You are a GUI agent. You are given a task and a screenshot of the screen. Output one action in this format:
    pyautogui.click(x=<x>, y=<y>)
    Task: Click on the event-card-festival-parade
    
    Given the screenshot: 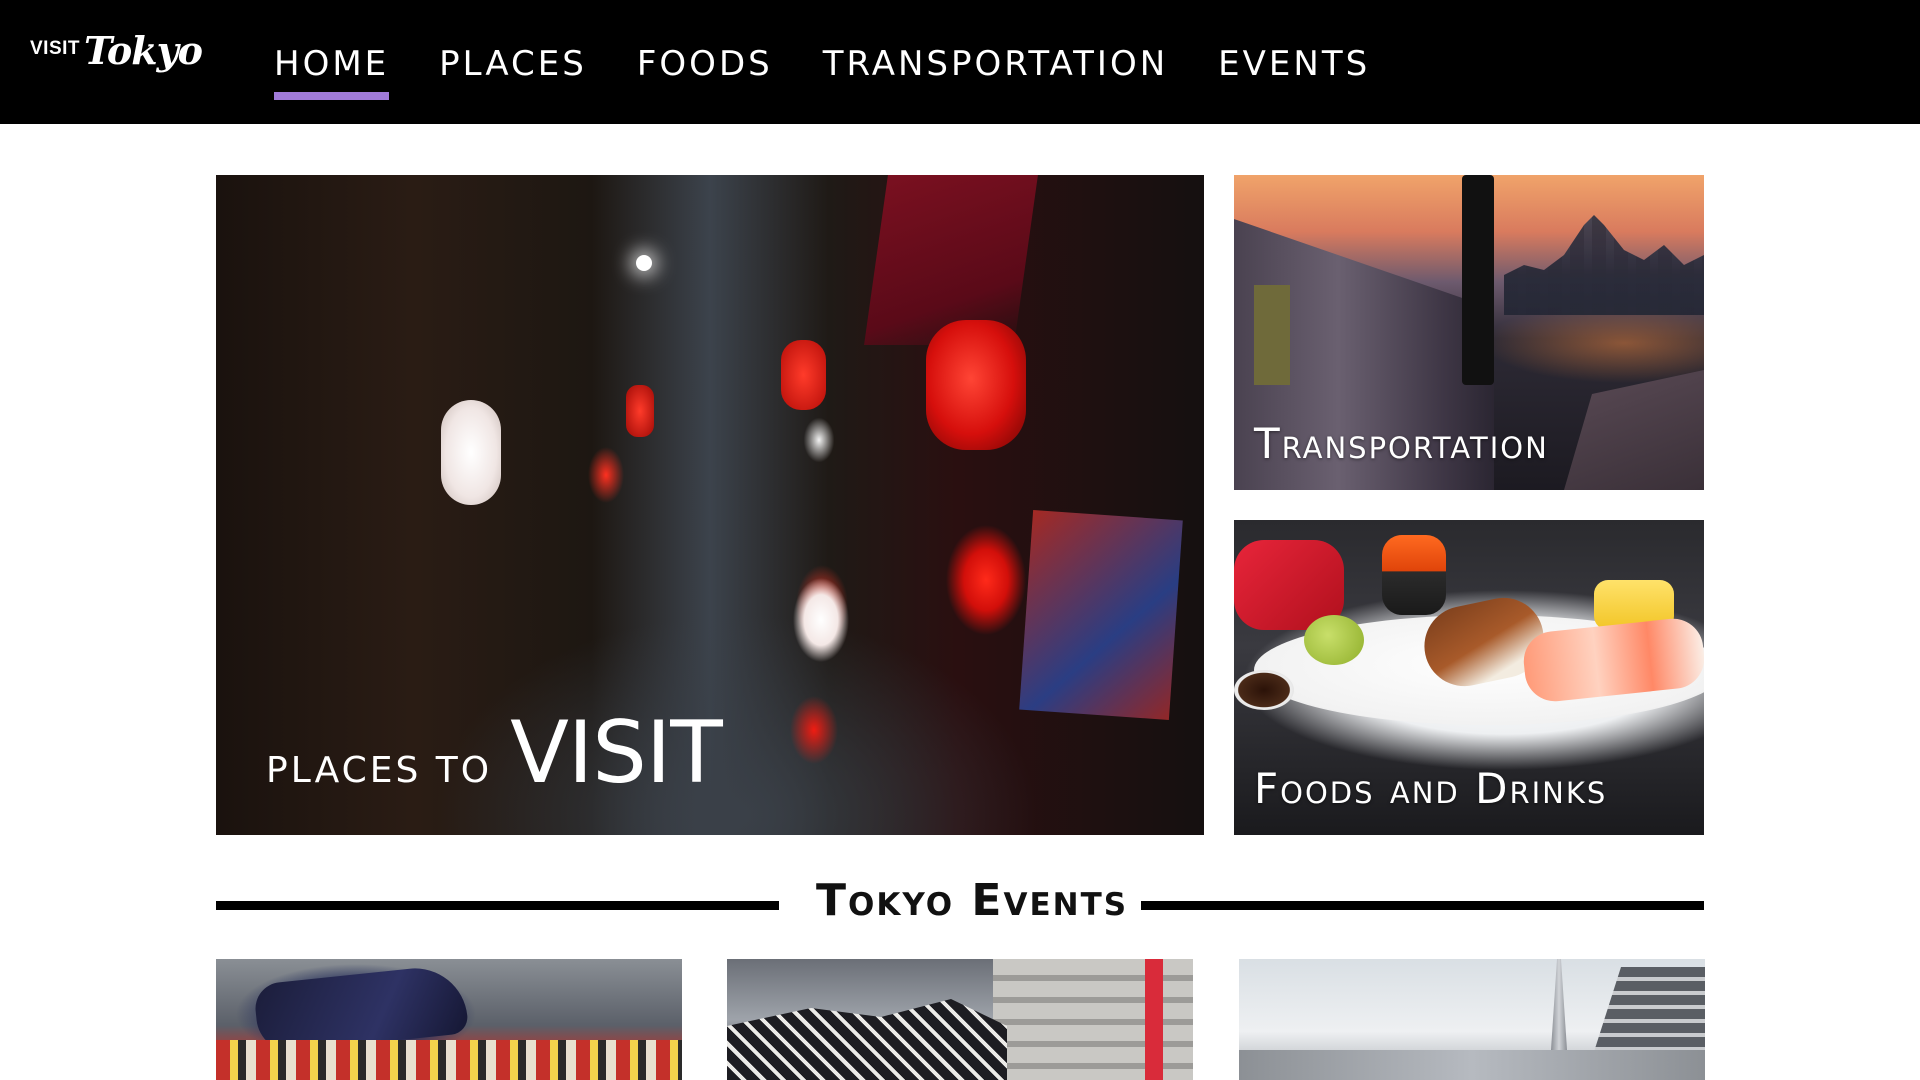 What is the action you would take?
    pyautogui.click(x=449, y=1019)
    